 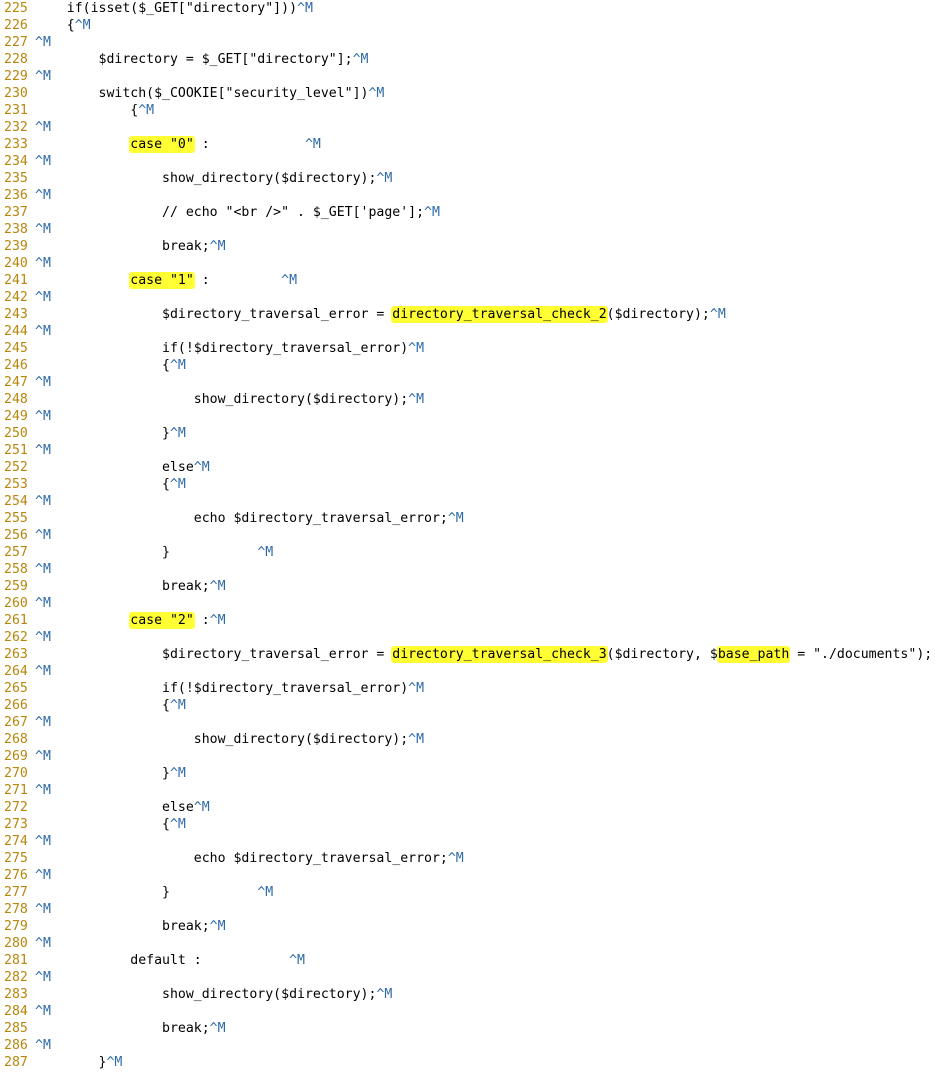 What do you see at coordinates (470, 416) in the screenshot?
I see `code-line: 249 ^M` at bounding box center [470, 416].